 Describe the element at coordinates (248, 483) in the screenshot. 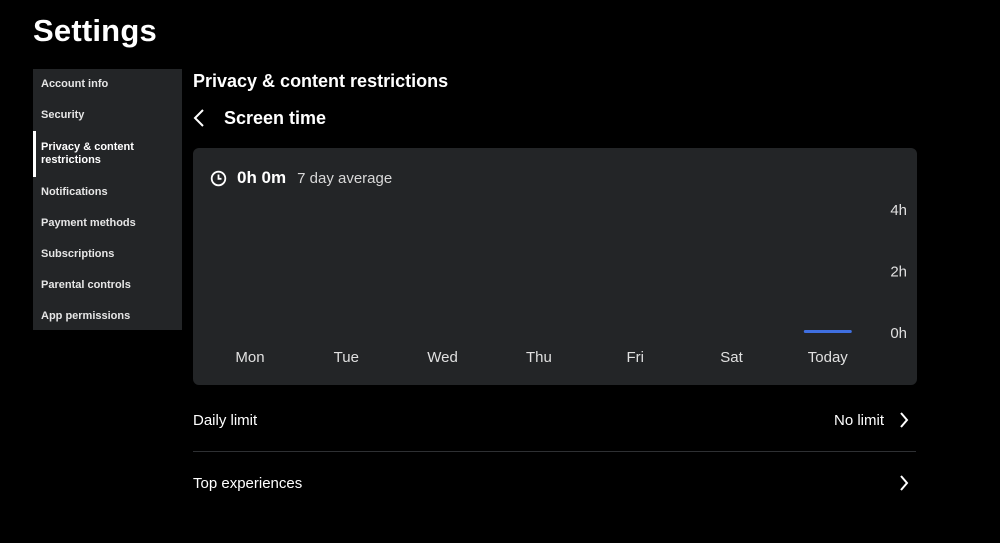

I see `top-experiences-label: Top experiences` at that location.